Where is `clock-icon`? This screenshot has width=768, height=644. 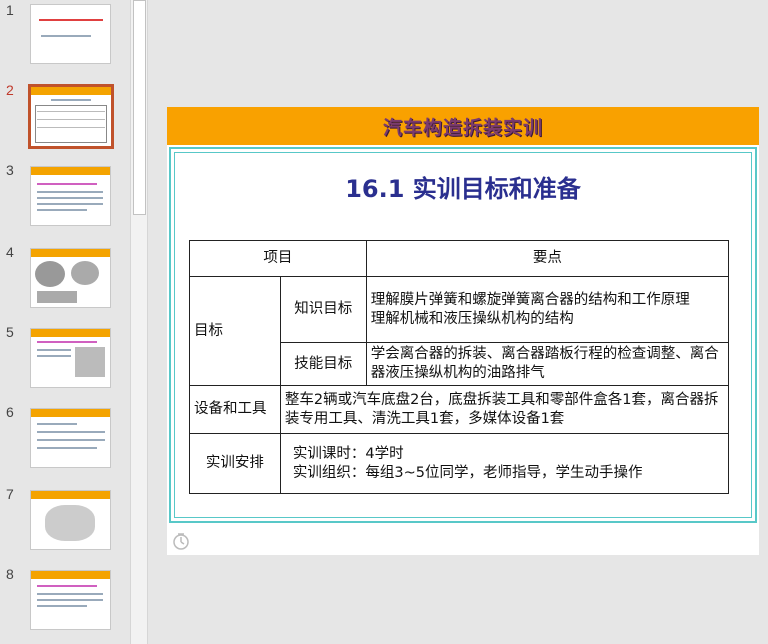
clock-icon is located at coordinates (181, 541).